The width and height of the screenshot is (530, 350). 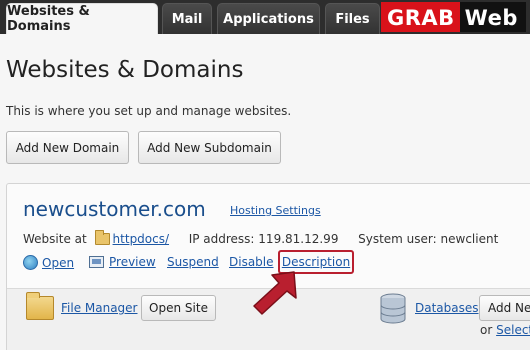 What do you see at coordinates (447, 308) in the screenshot?
I see `databases-link: Databases` at bounding box center [447, 308].